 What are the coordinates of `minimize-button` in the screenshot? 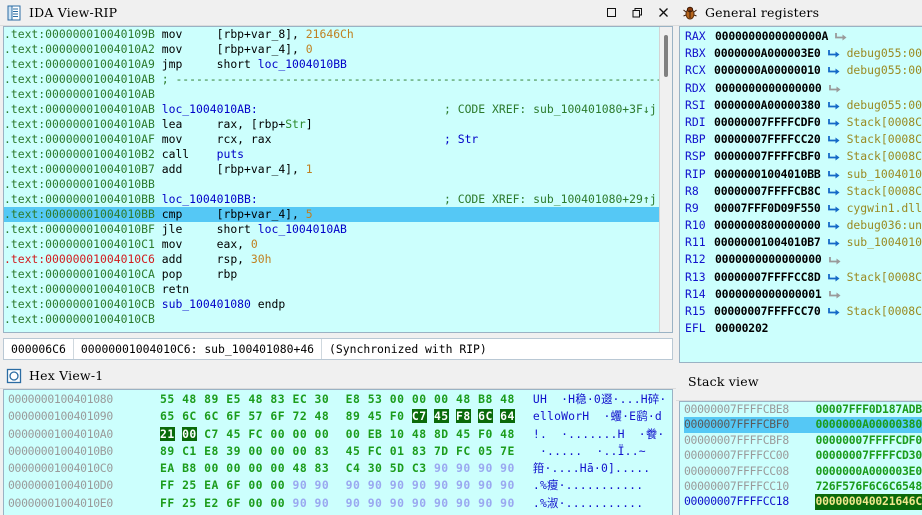 It's located at (611, 12).